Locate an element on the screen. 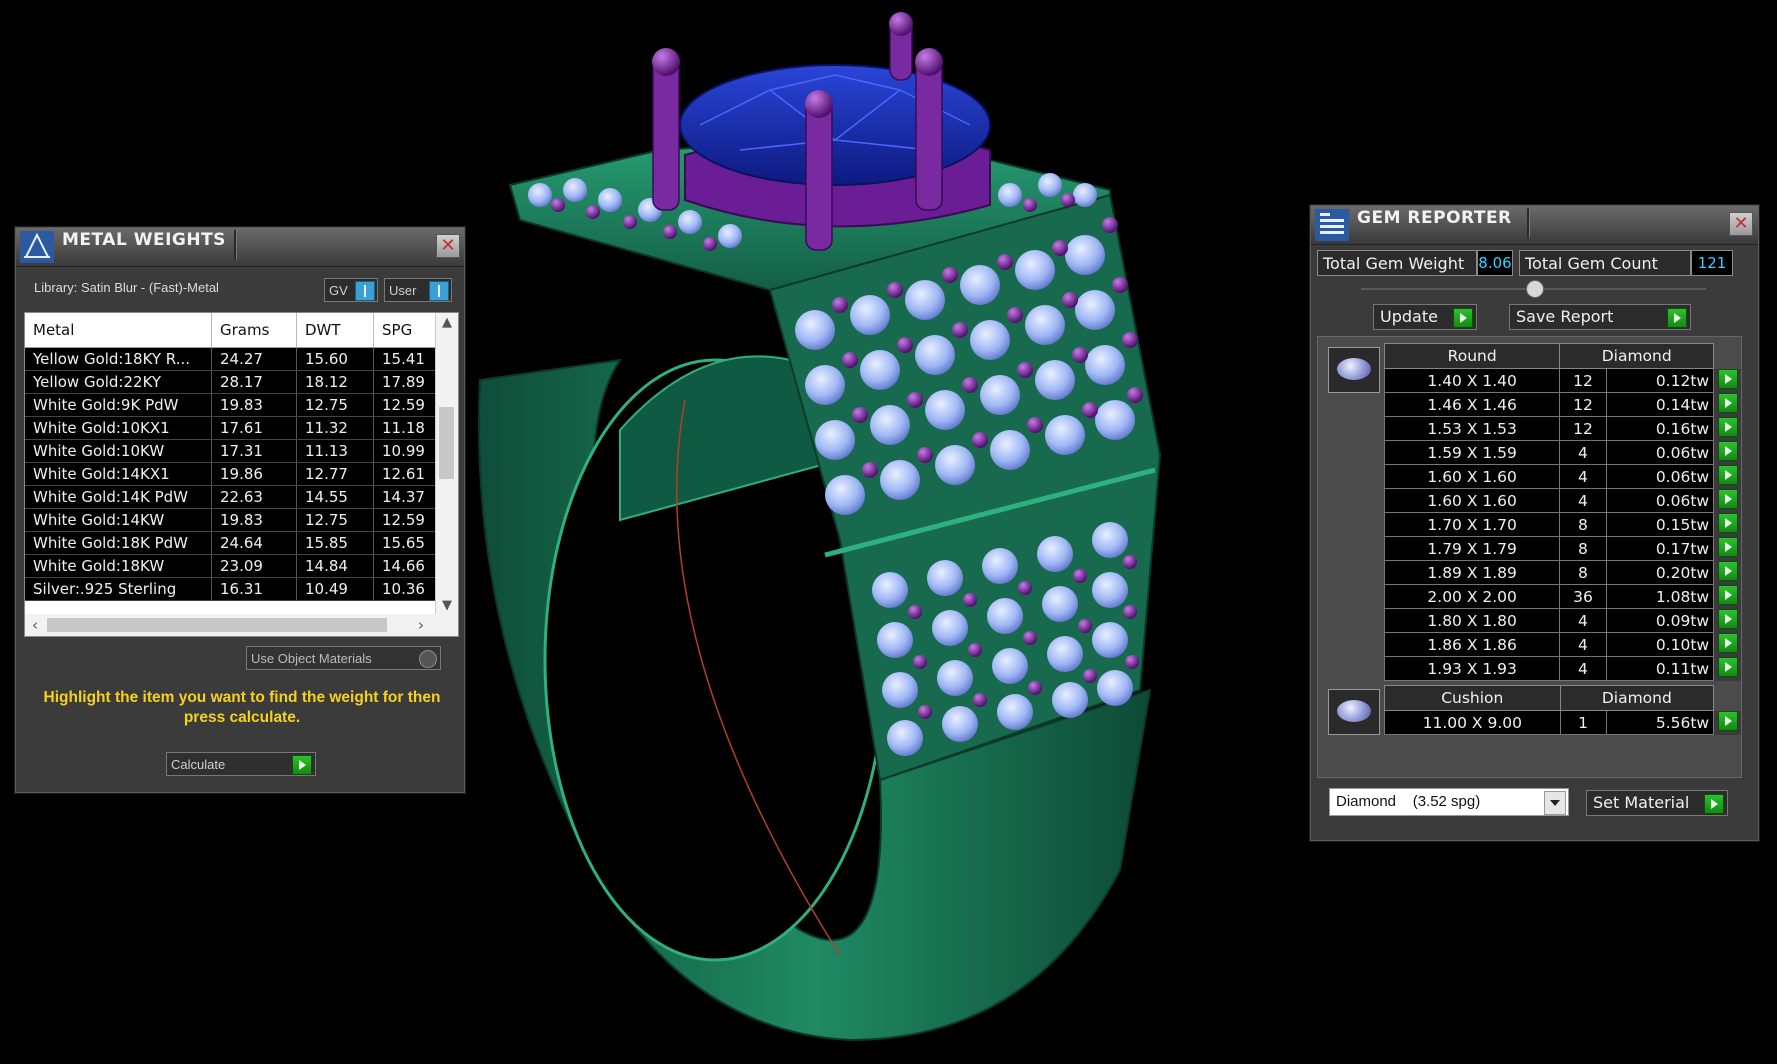 This screenshot has height=1064, width=1777. col-header-spg: SPG is located at coordinates (408, 330).